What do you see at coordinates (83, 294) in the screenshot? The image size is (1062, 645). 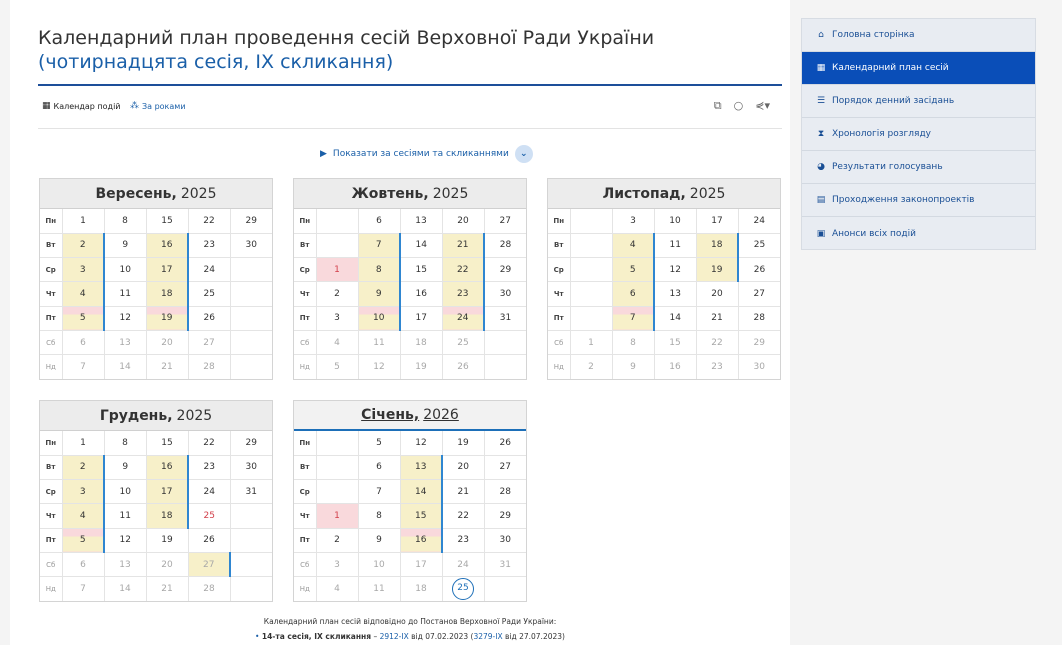 I see `calendar-day: 4` at bounding box center [83, 294].